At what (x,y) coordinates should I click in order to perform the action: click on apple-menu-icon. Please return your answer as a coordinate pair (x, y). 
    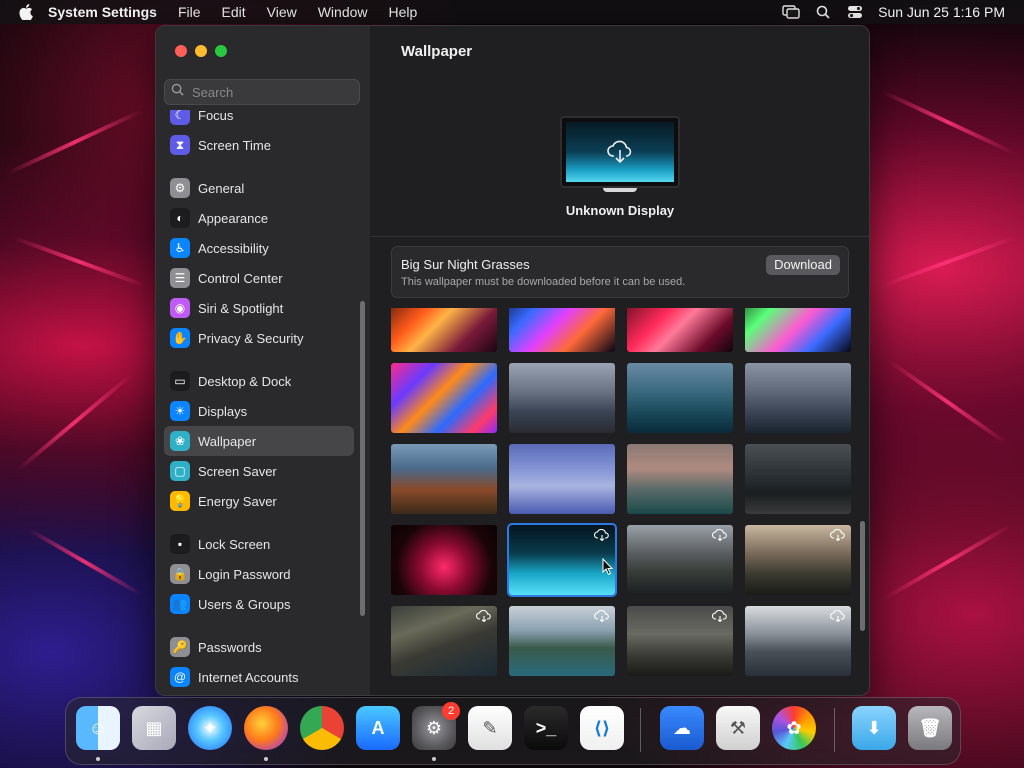
    Looking at the image, I should click on (26, 12).